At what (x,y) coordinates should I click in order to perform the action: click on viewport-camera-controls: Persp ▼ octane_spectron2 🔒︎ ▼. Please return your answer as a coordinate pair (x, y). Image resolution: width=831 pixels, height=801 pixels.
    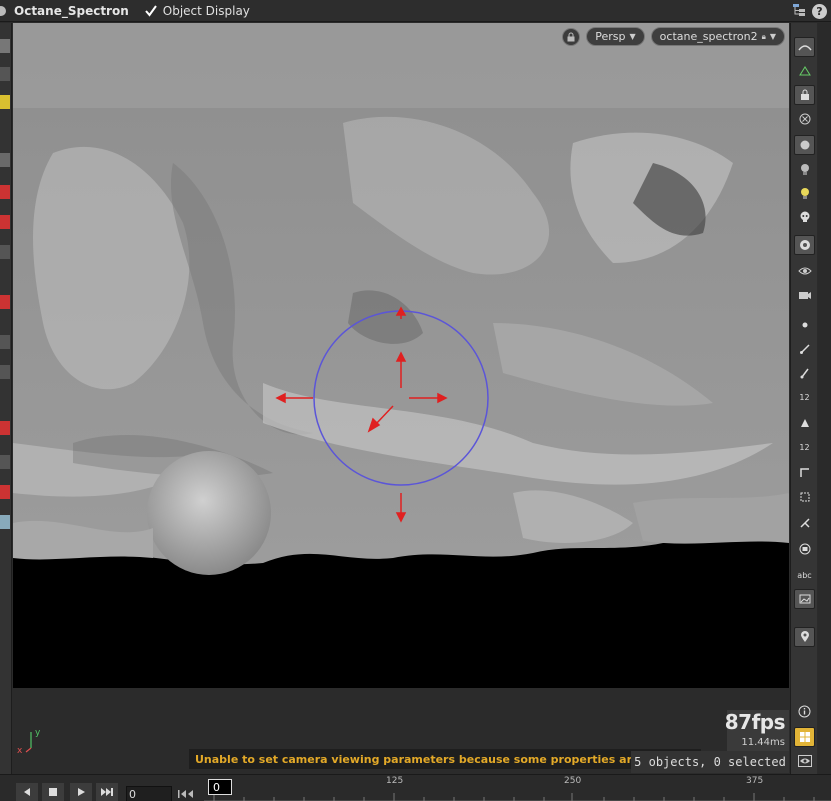
    Looking at the image, I should click on (673, 36).